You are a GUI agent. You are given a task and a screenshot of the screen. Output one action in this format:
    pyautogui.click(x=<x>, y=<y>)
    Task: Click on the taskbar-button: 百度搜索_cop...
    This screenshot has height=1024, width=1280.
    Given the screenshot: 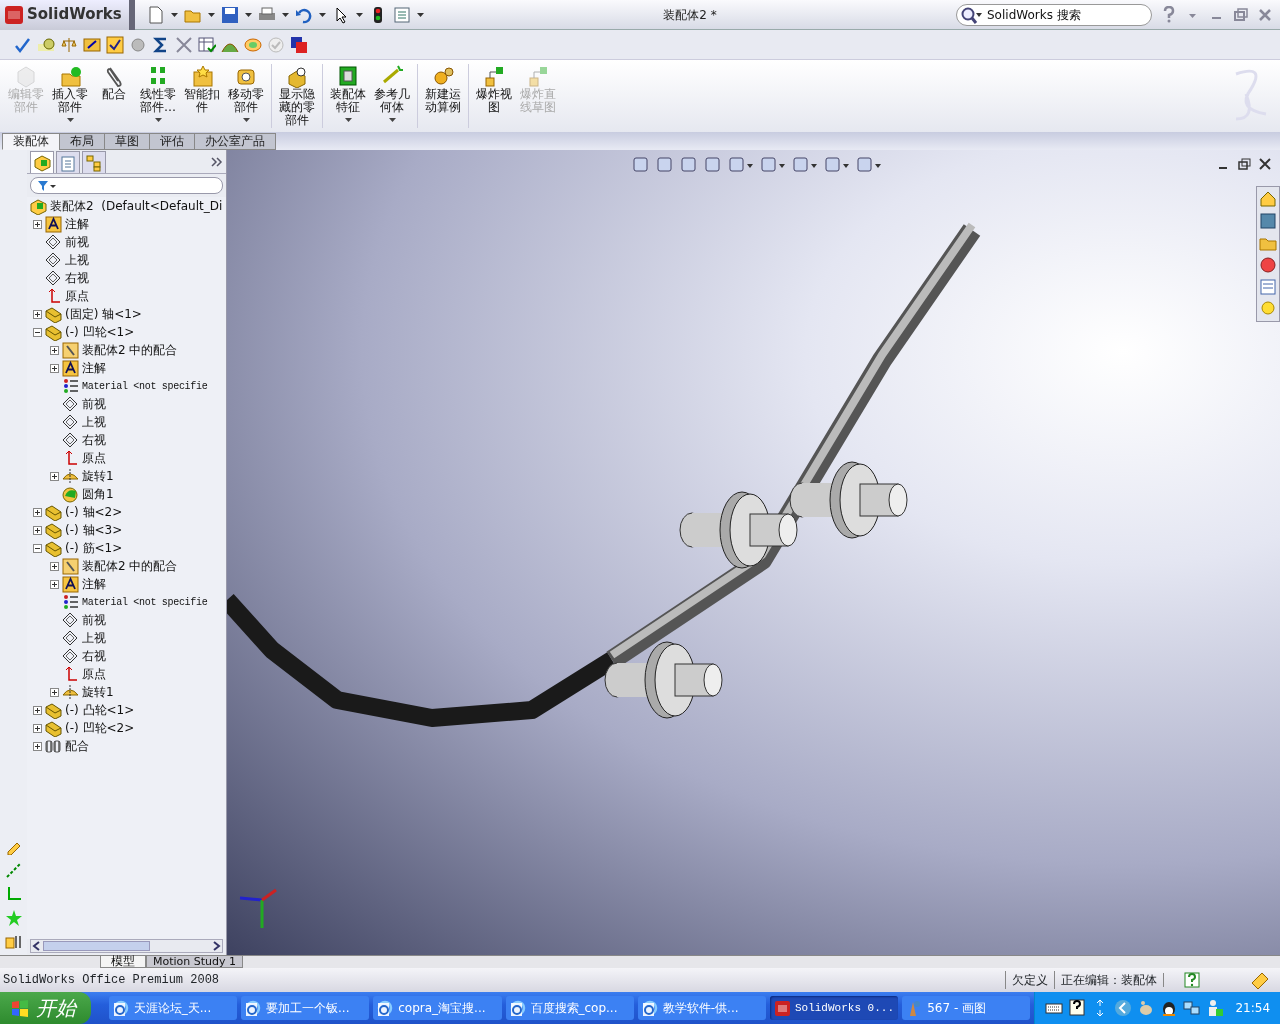 What is the action you would take?
    pyautogui.click(x=569, y=1008)
    